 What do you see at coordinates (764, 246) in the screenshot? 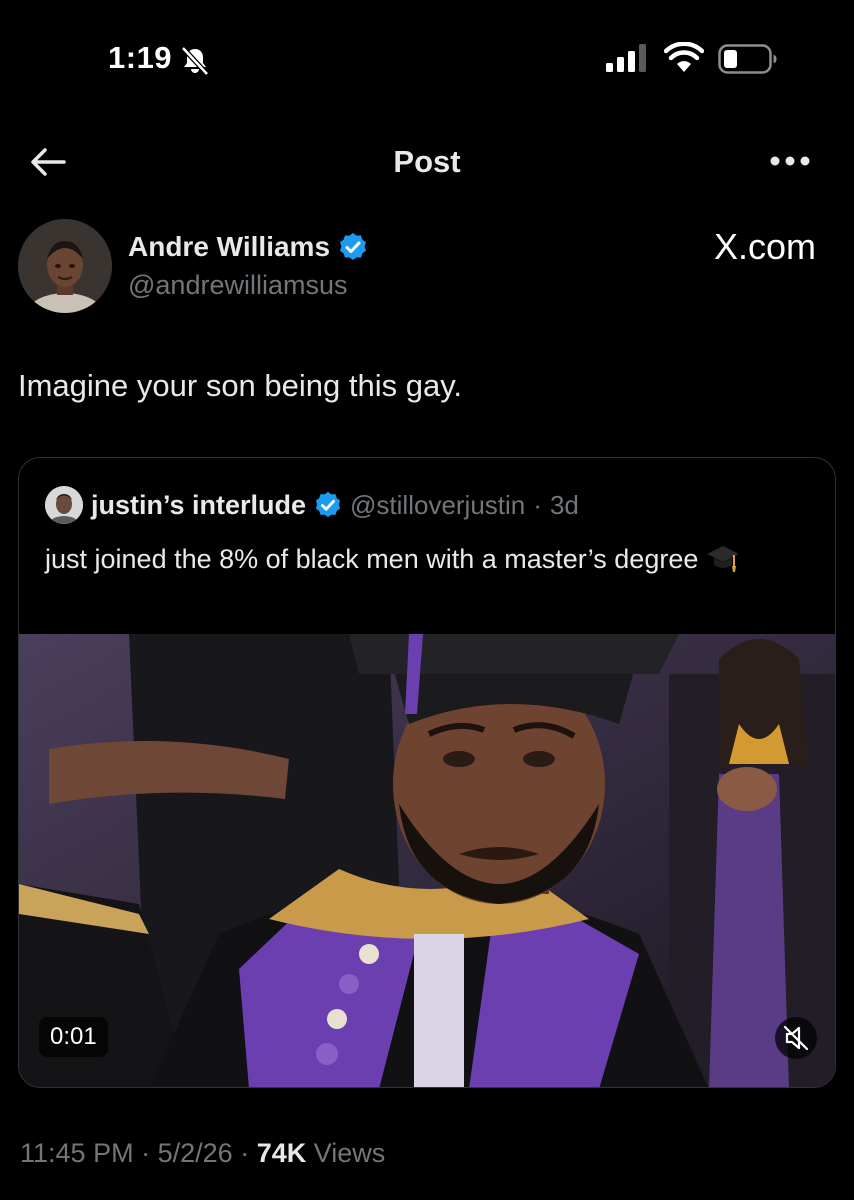
I see `xcom-watermark: X.com` at bounding box center [764, 246].